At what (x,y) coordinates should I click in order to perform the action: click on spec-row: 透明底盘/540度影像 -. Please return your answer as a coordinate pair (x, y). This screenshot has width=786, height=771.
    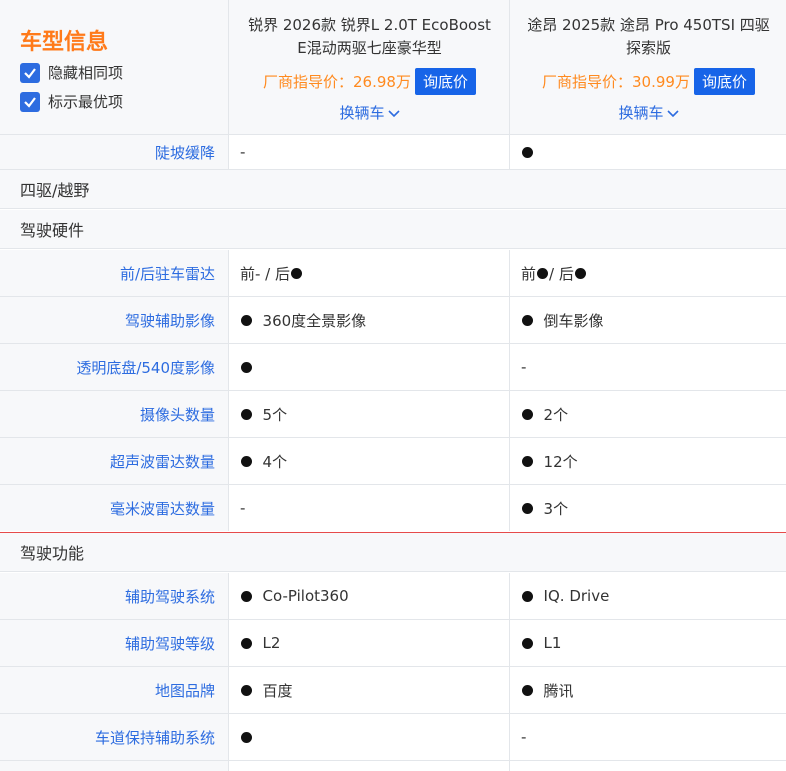
    Looking at the image, I should click on (393, 367).